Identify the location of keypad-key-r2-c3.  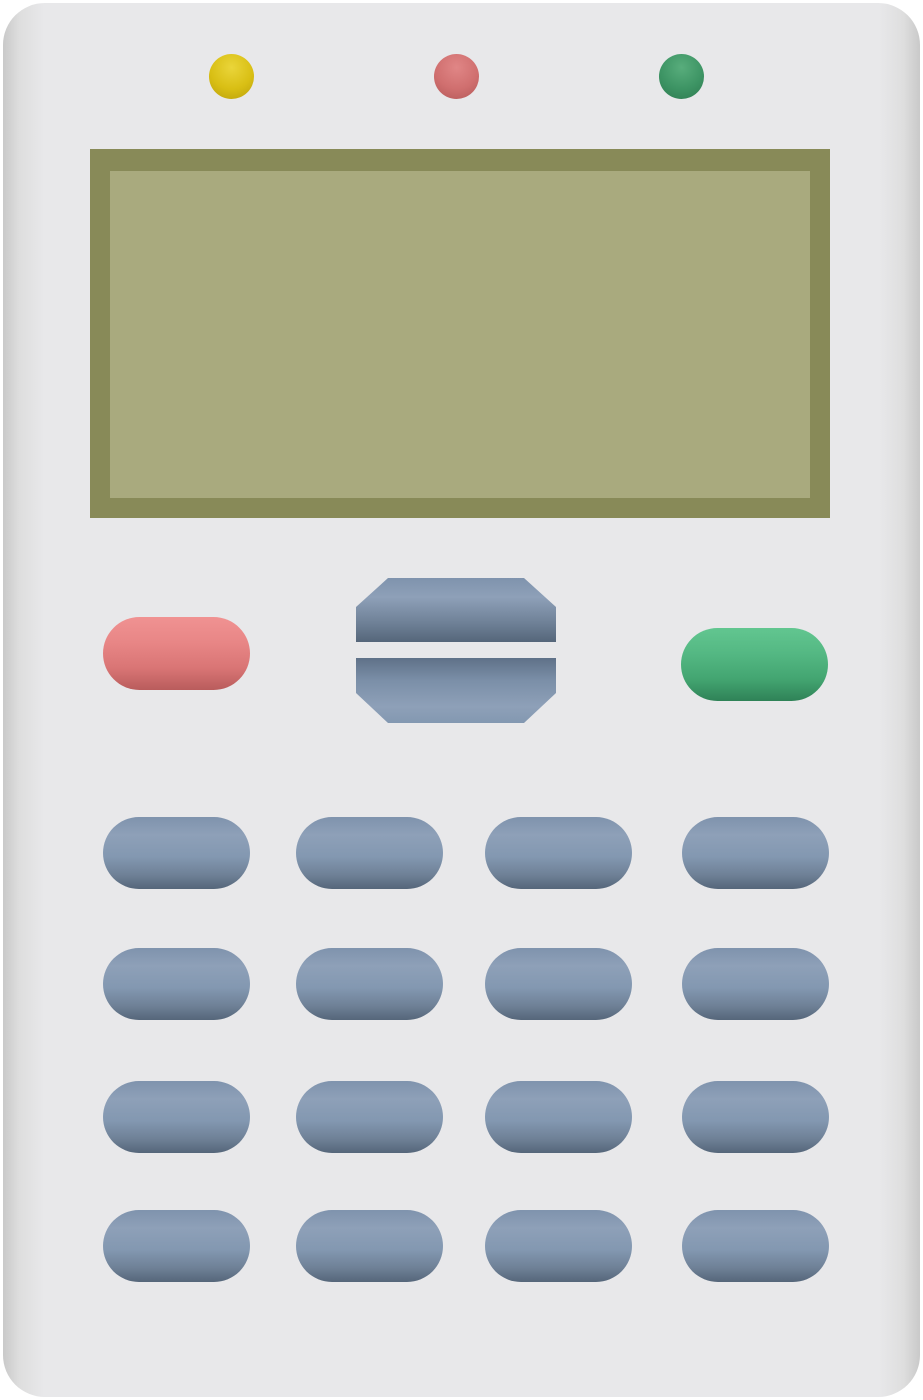
(558, 984).